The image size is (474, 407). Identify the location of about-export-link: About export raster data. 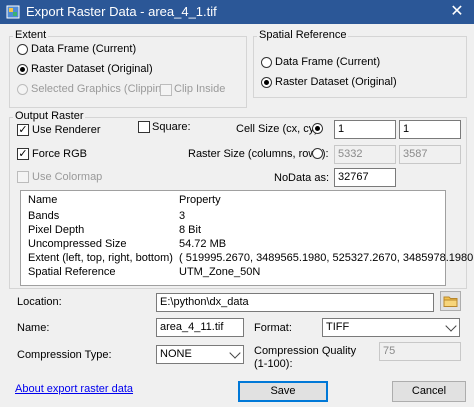
(74, 389).